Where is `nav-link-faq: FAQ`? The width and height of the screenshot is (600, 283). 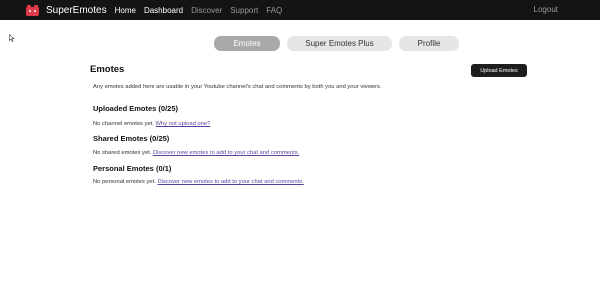
nav-link-faq: FAQ is located at coordinates (274, 10).